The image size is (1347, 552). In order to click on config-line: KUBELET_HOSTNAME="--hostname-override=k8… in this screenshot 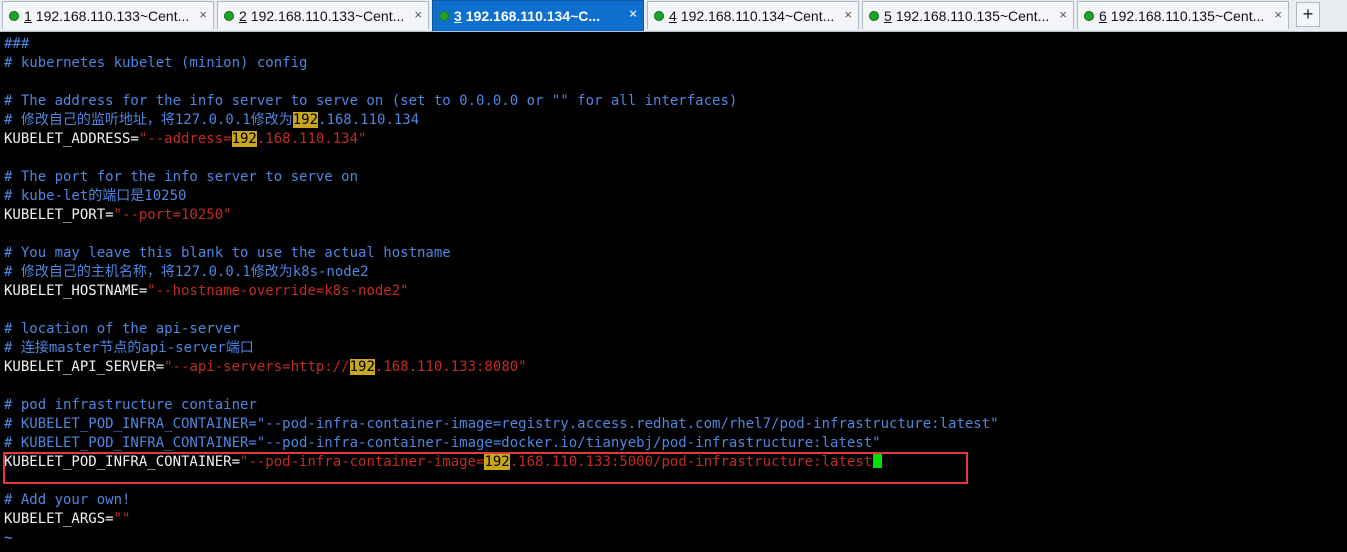, I will do `click(206, 291)`.